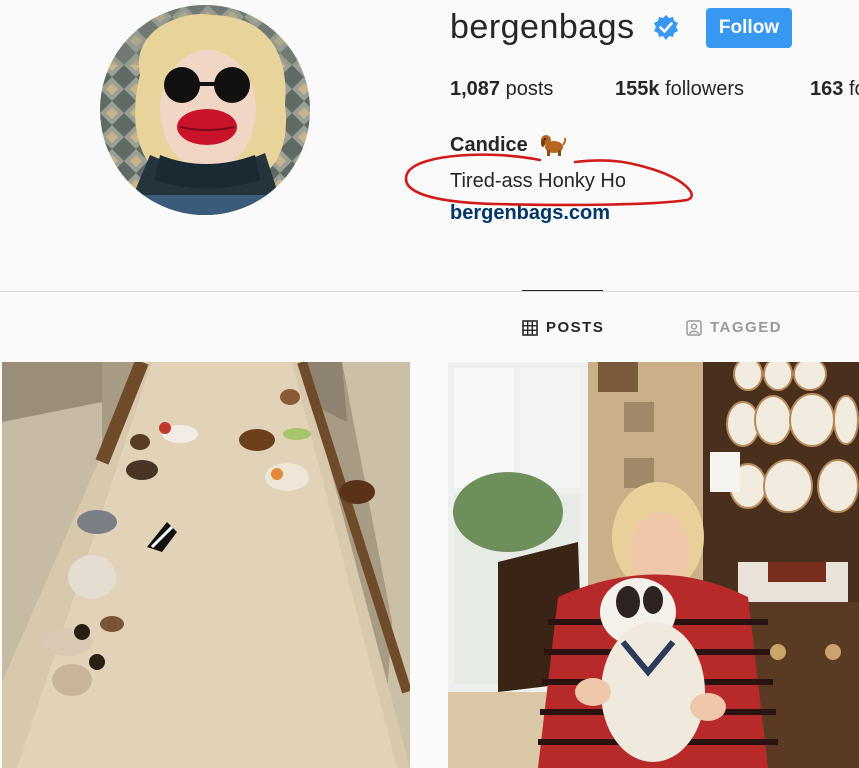 The height and width of the screenshot is (768, 859). Describe the element at coordinates (429, 291) in the screenshot. I see `tabs-divider` at that location.